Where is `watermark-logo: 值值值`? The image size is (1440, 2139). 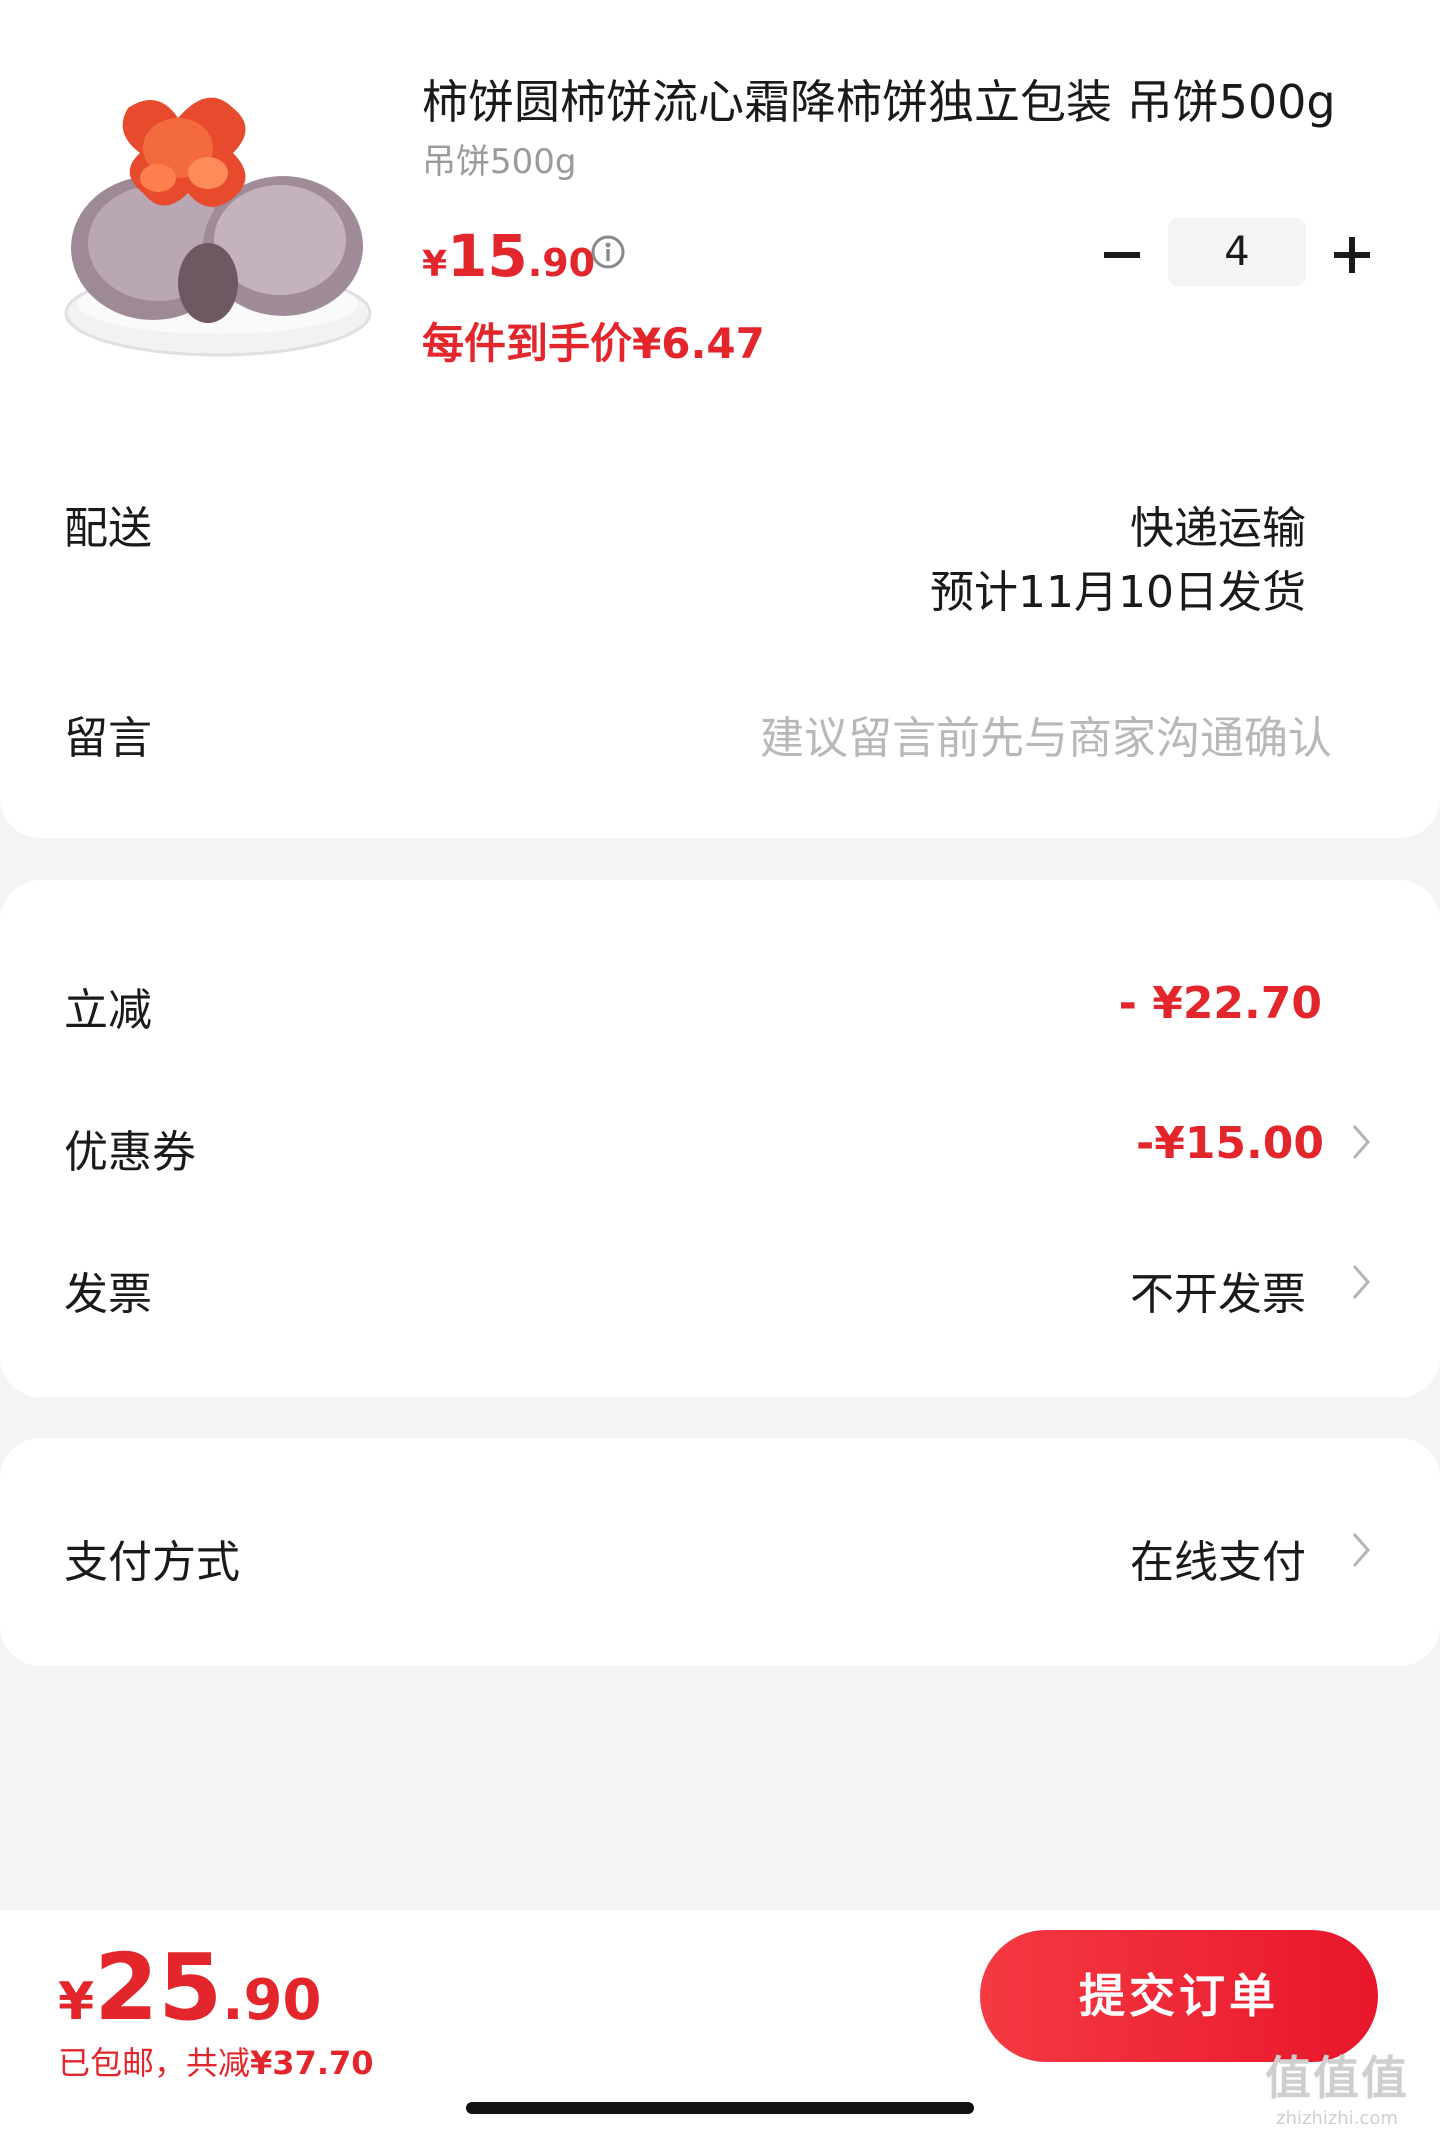 watermark-logo: 值值值 is located at coordinates (1337, 2078).